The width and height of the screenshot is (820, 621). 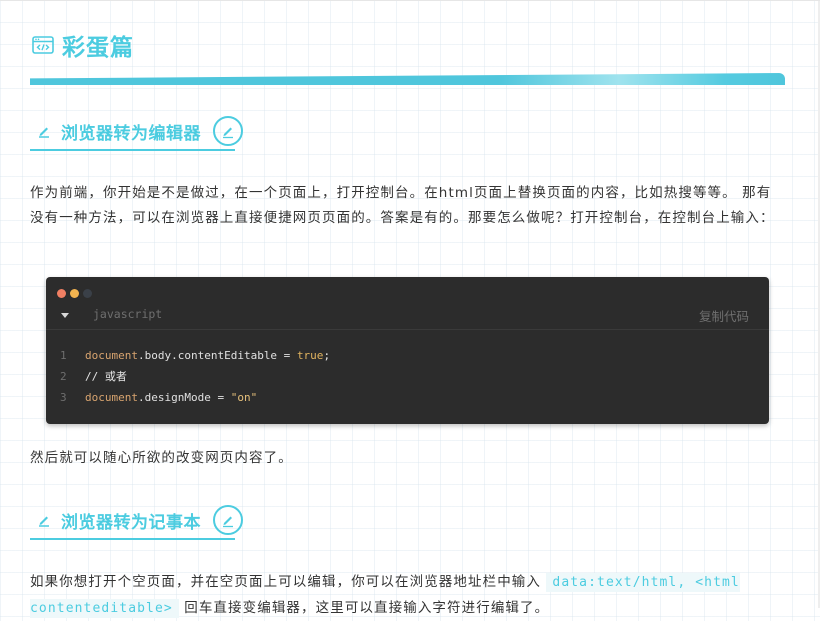 What do you see at coordinates (244, 397) in the screenshot?
I see `code-token: "on"` at bounding box center [244, 397].